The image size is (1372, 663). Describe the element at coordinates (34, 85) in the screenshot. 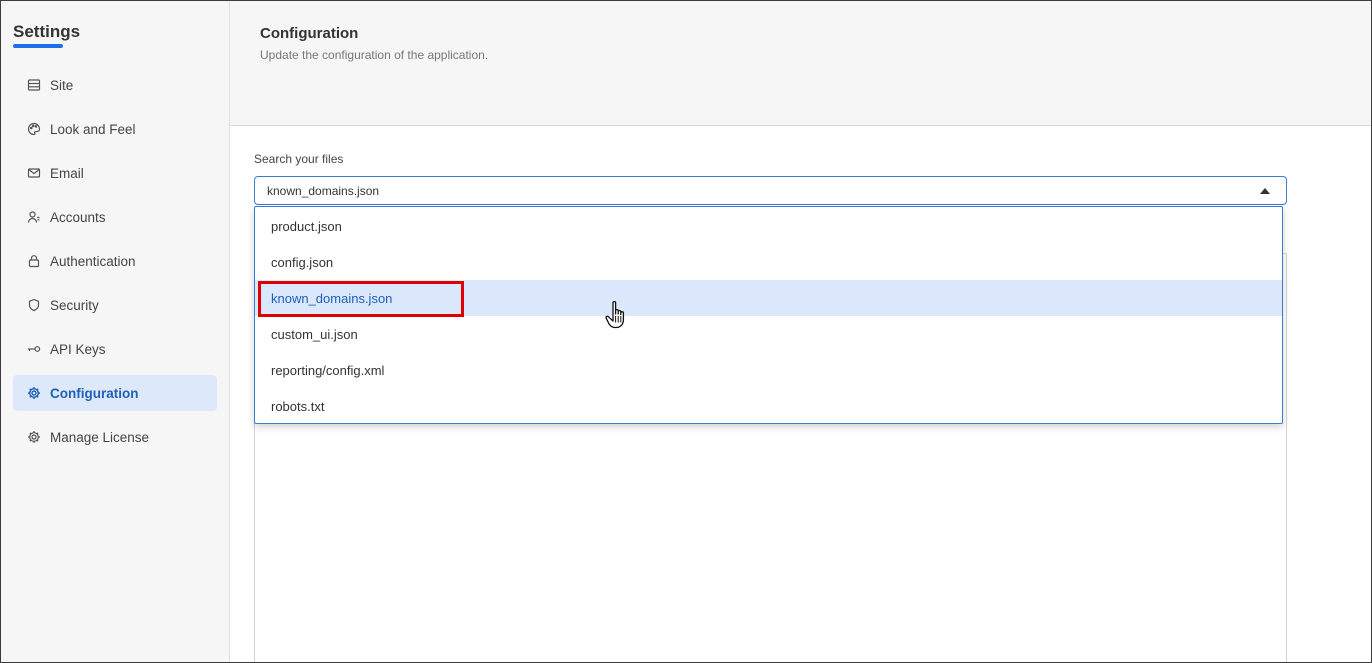

I see `site-icon` at that location.